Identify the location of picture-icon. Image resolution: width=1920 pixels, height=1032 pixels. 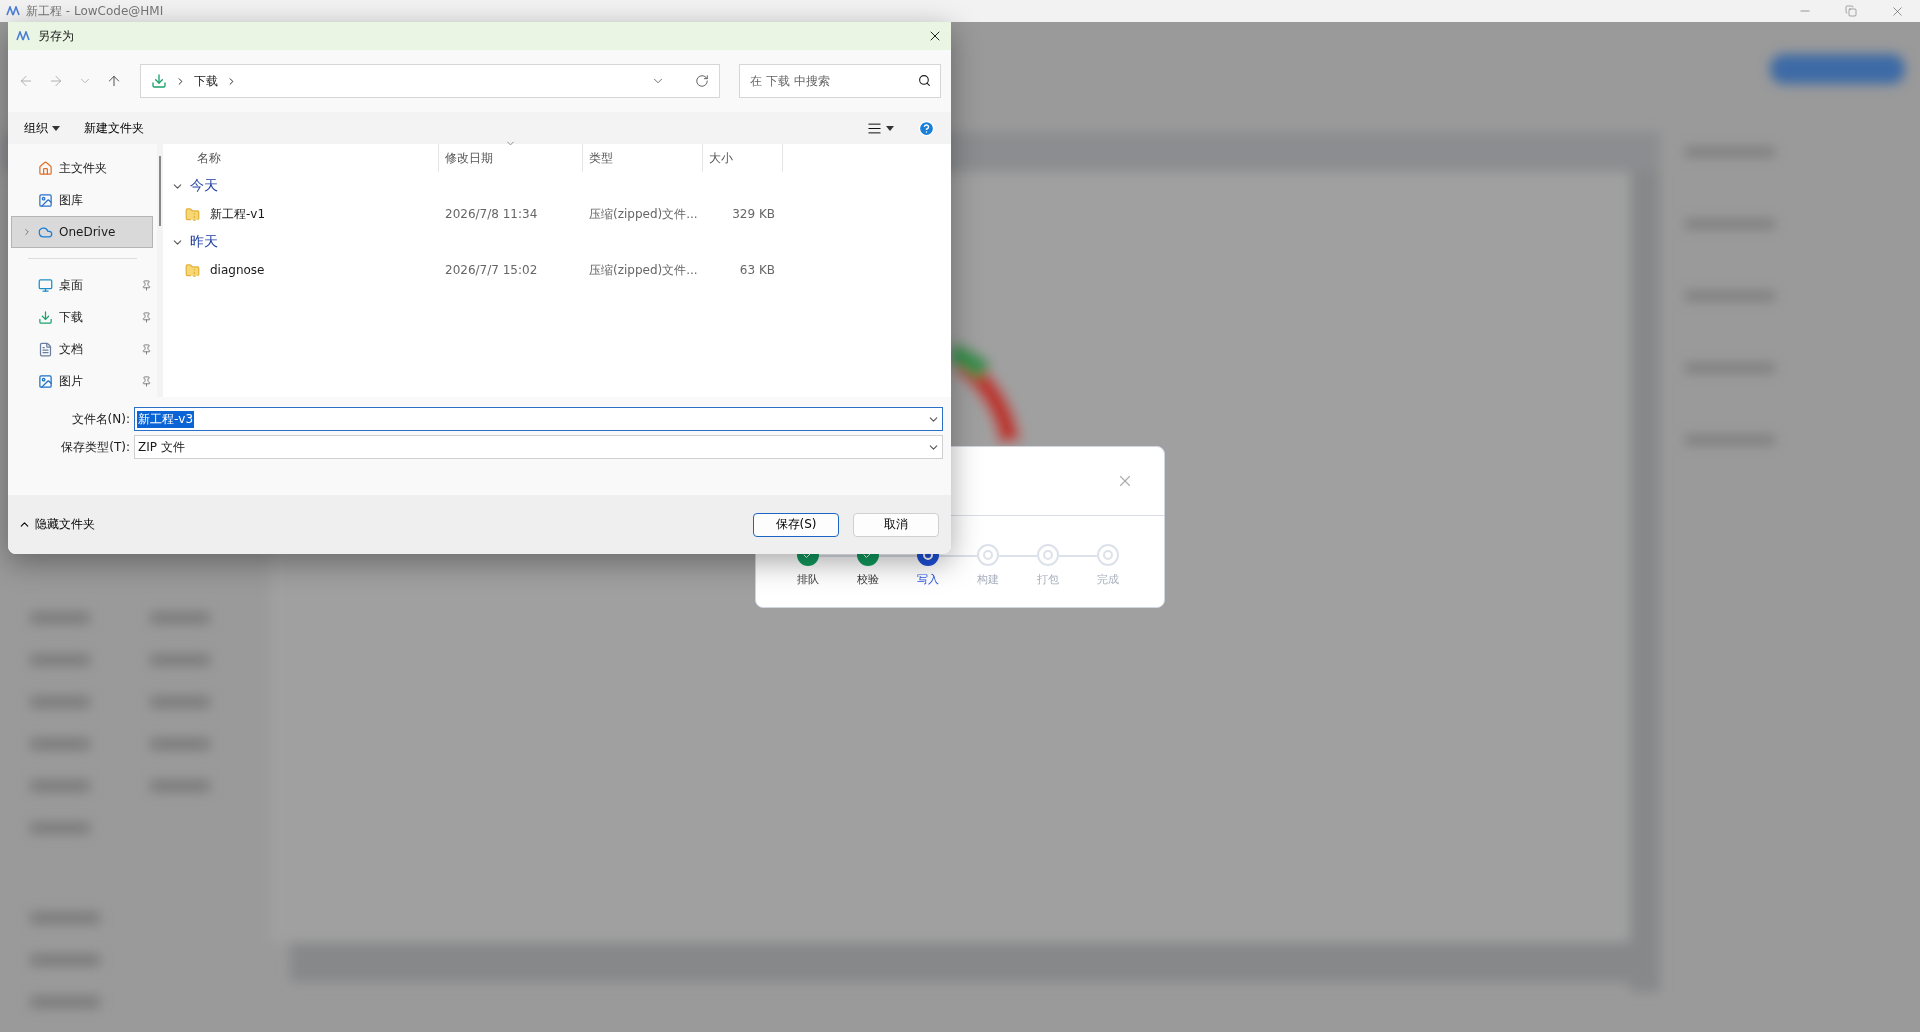
(45, 381).